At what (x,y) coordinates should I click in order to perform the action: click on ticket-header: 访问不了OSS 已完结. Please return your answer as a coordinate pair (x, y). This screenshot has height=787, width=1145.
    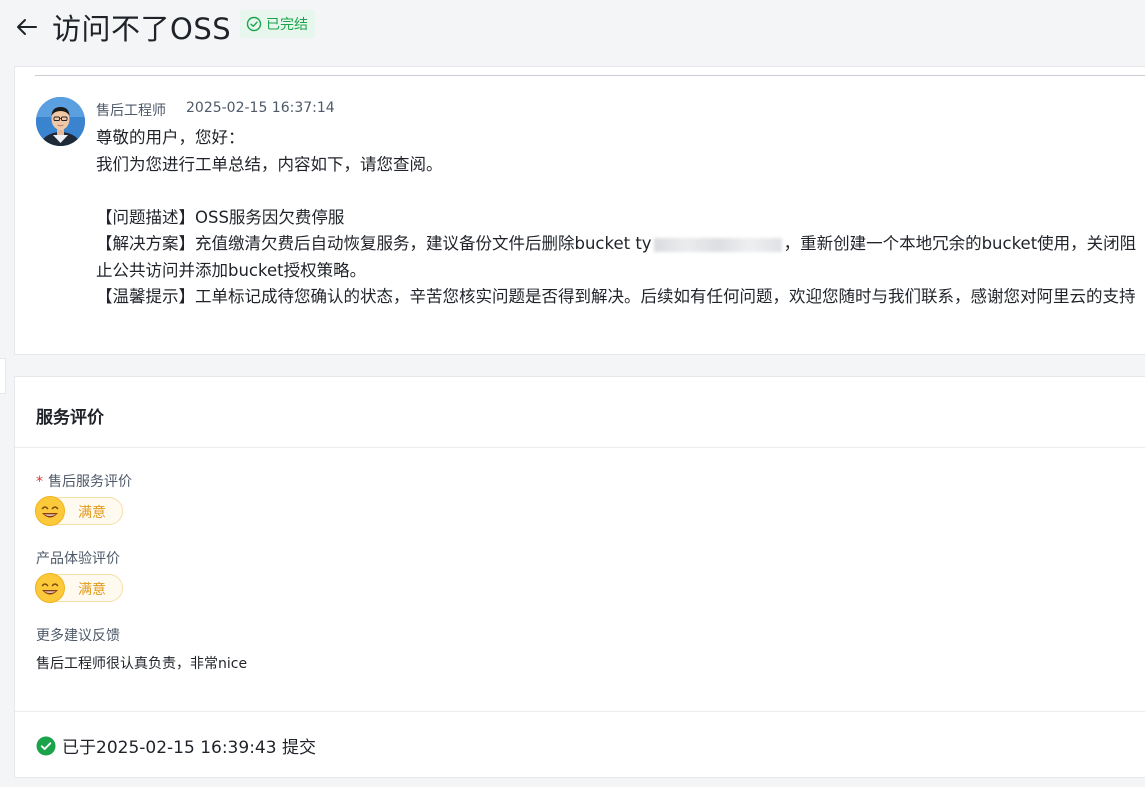
    Looking at the image, I should click on (572, 29).